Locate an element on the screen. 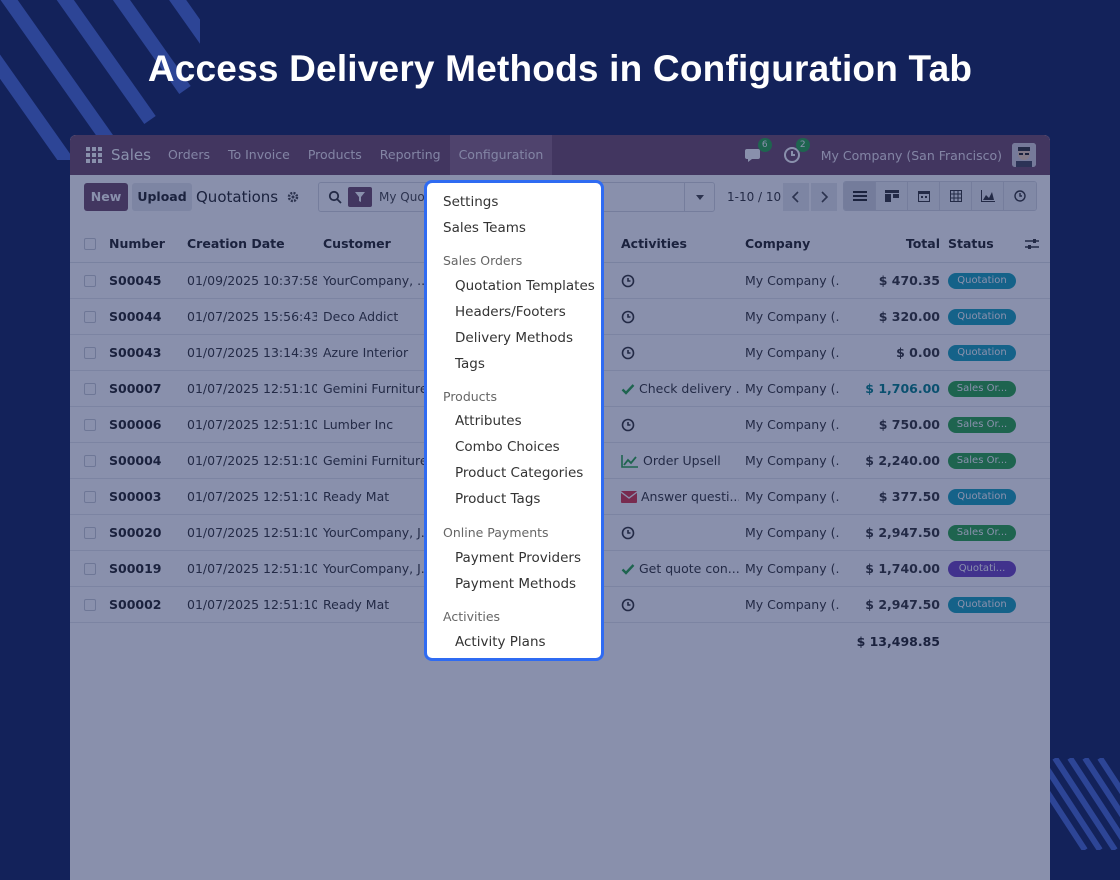 The width and height of the screenshot is (1120, 880). menu-payment-methods: Payment Methods is located at coordinates (515, 584).